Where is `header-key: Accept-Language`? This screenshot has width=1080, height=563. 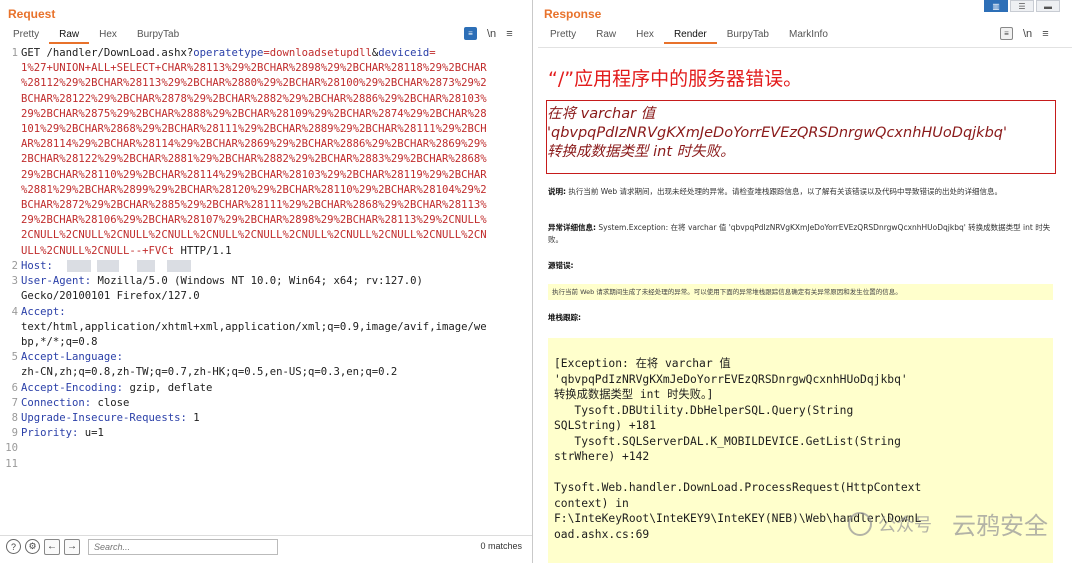 header-key: Accept-Language is located at coordinates (69, 357).